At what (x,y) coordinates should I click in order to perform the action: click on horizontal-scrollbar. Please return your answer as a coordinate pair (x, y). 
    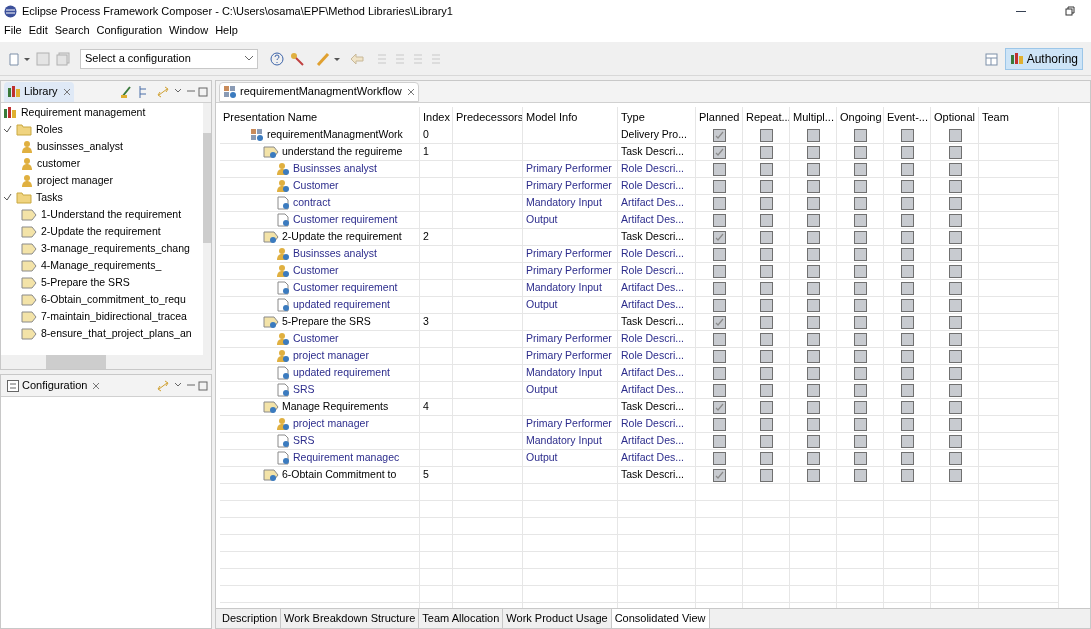
    Looking at the image, I should click on (106, 362).